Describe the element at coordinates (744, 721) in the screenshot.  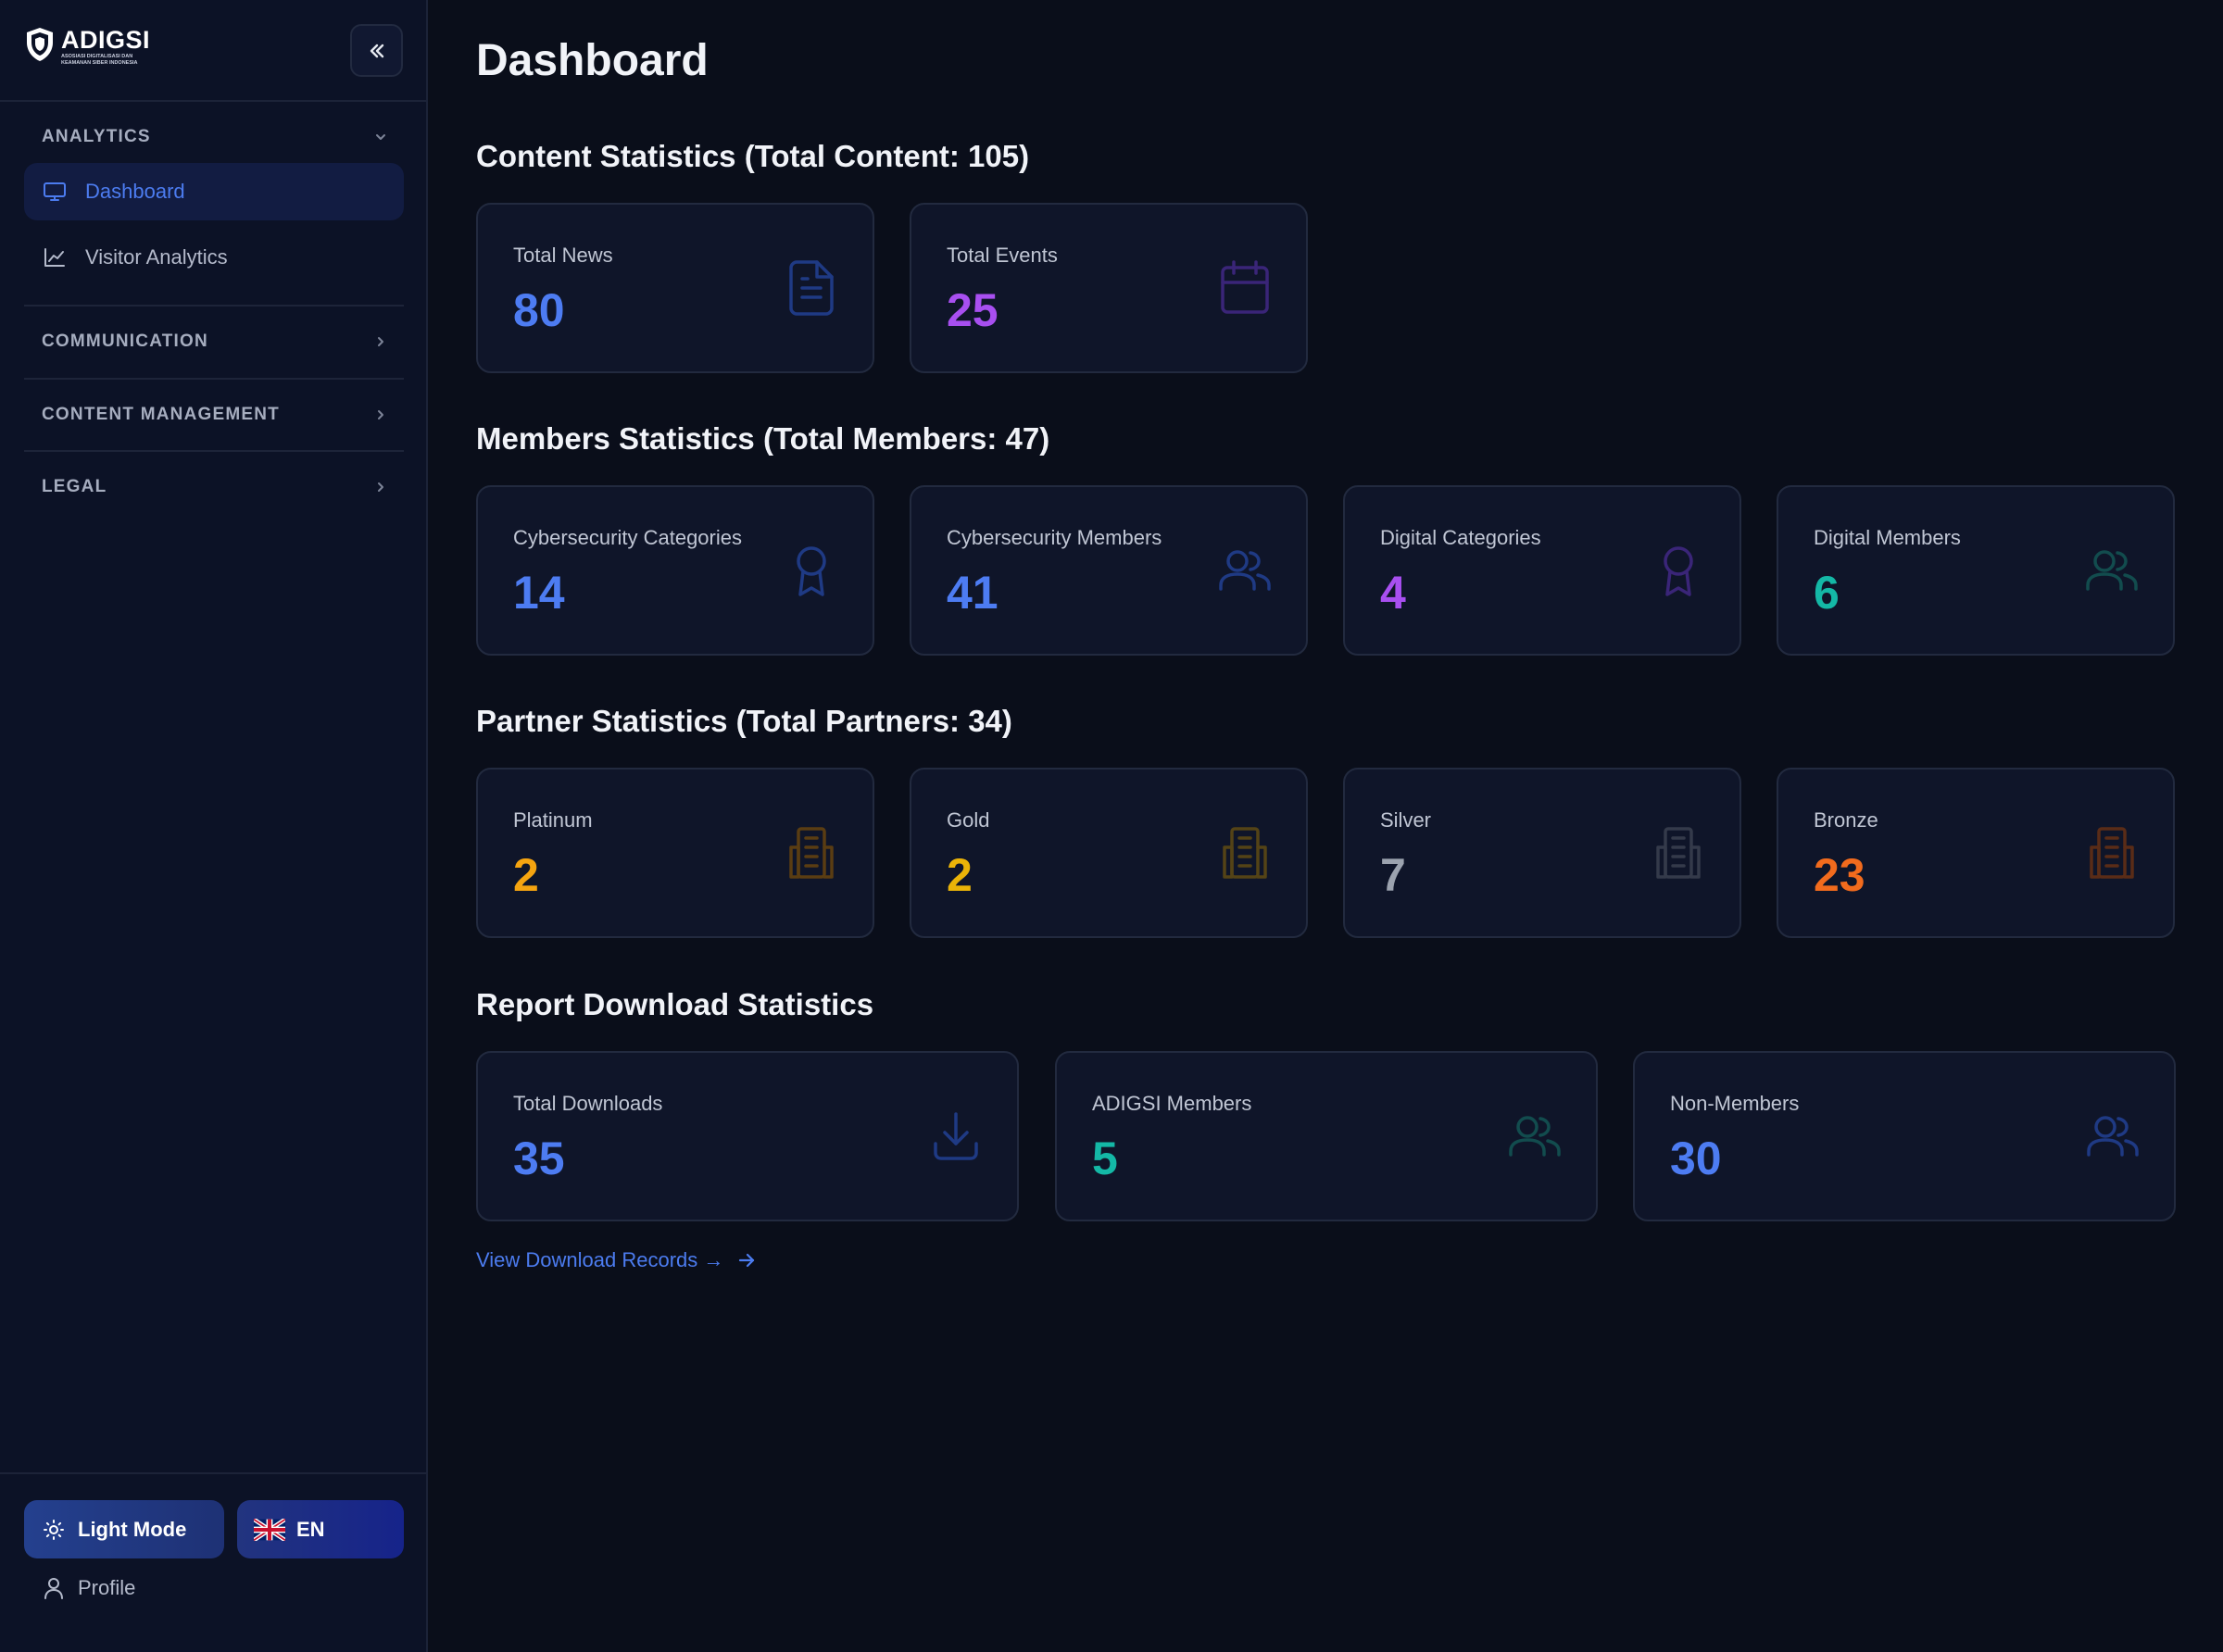
I see `partner-stats-title: Partner Statistics (Total Partners: 34)` at that location.